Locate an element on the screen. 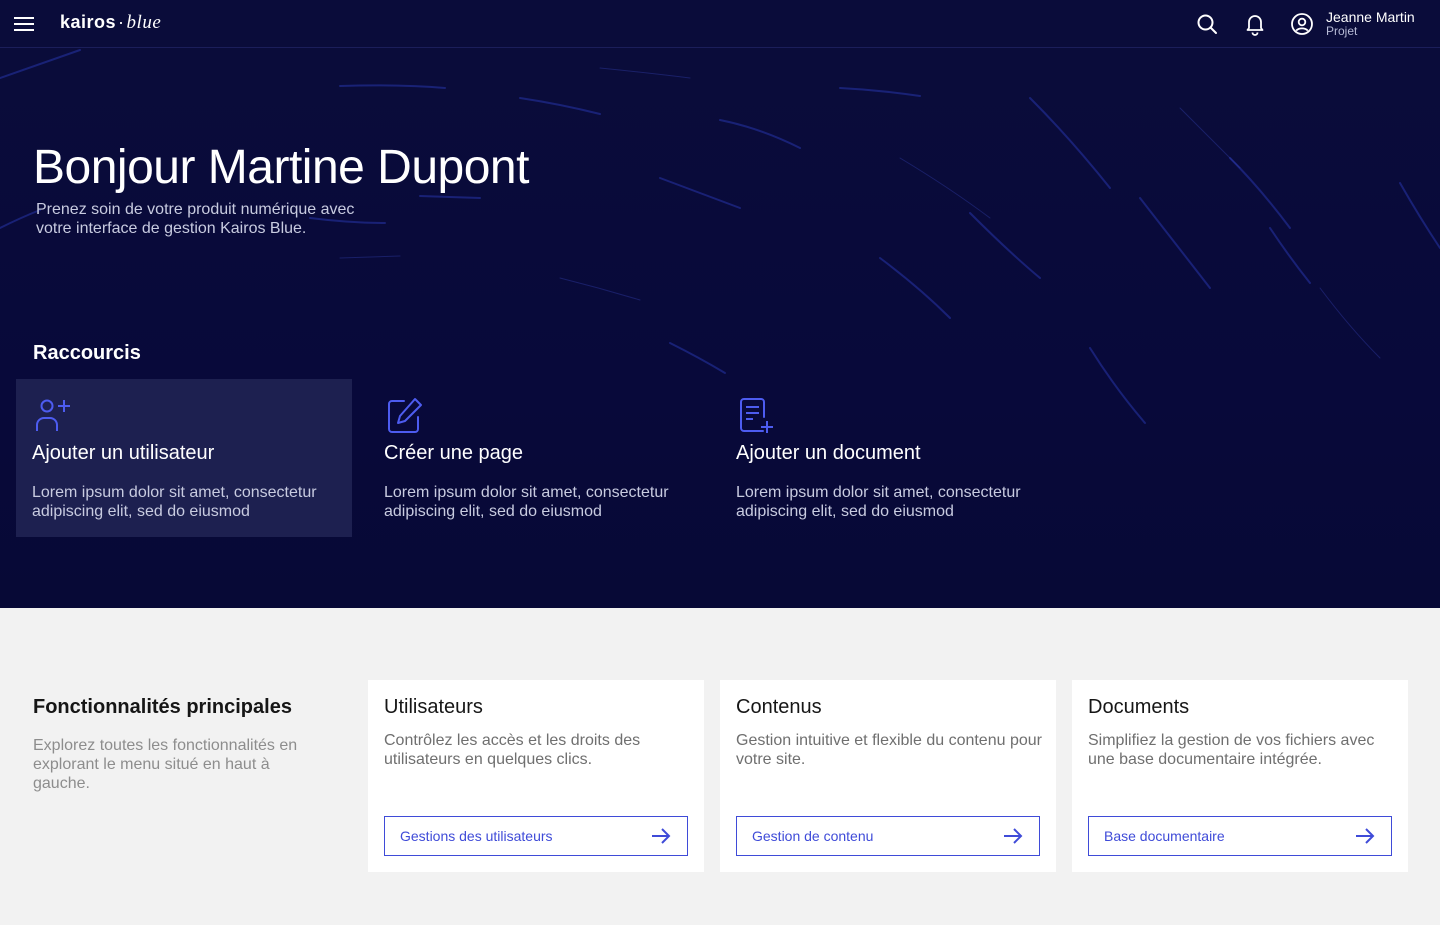 This screenshot has height=925, width=1440. features-heading: Fonctionnalités principales is located at coordinates (162, 707).